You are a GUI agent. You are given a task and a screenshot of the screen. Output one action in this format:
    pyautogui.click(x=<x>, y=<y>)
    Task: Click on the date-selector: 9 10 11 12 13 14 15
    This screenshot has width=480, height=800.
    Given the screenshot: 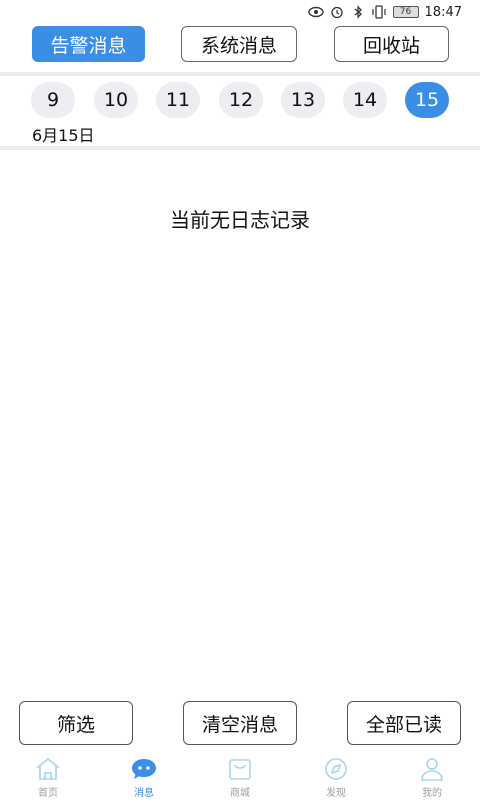 What is the action you would take?
    pyautogui.click(x=240, y=100)
    